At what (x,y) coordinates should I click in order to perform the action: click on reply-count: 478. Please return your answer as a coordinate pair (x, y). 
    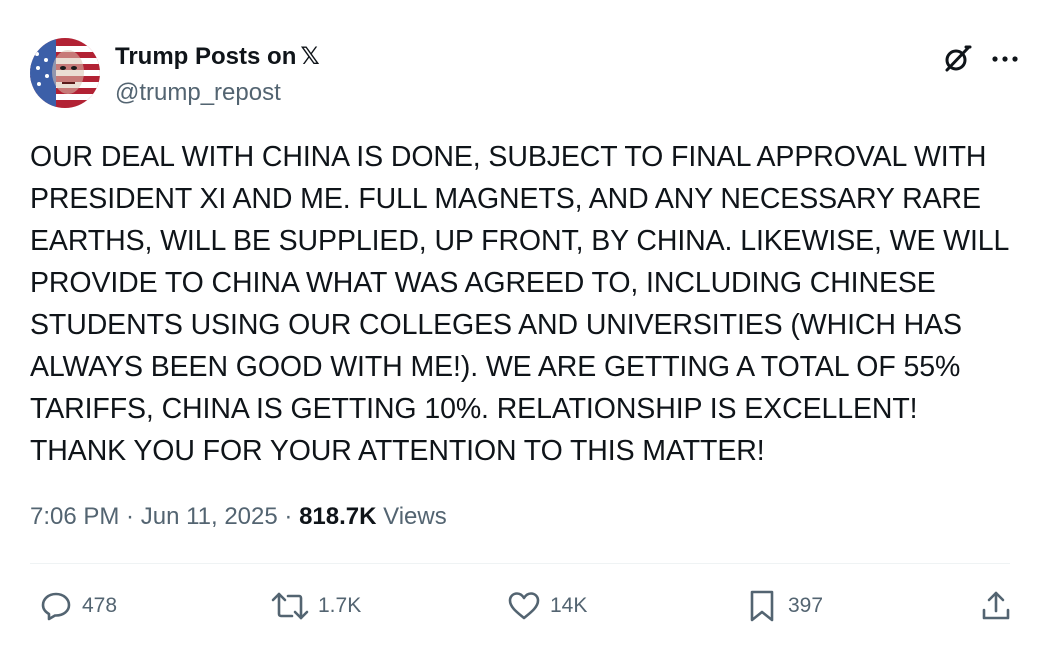
    Looking at the image, I should click on (100, 605).